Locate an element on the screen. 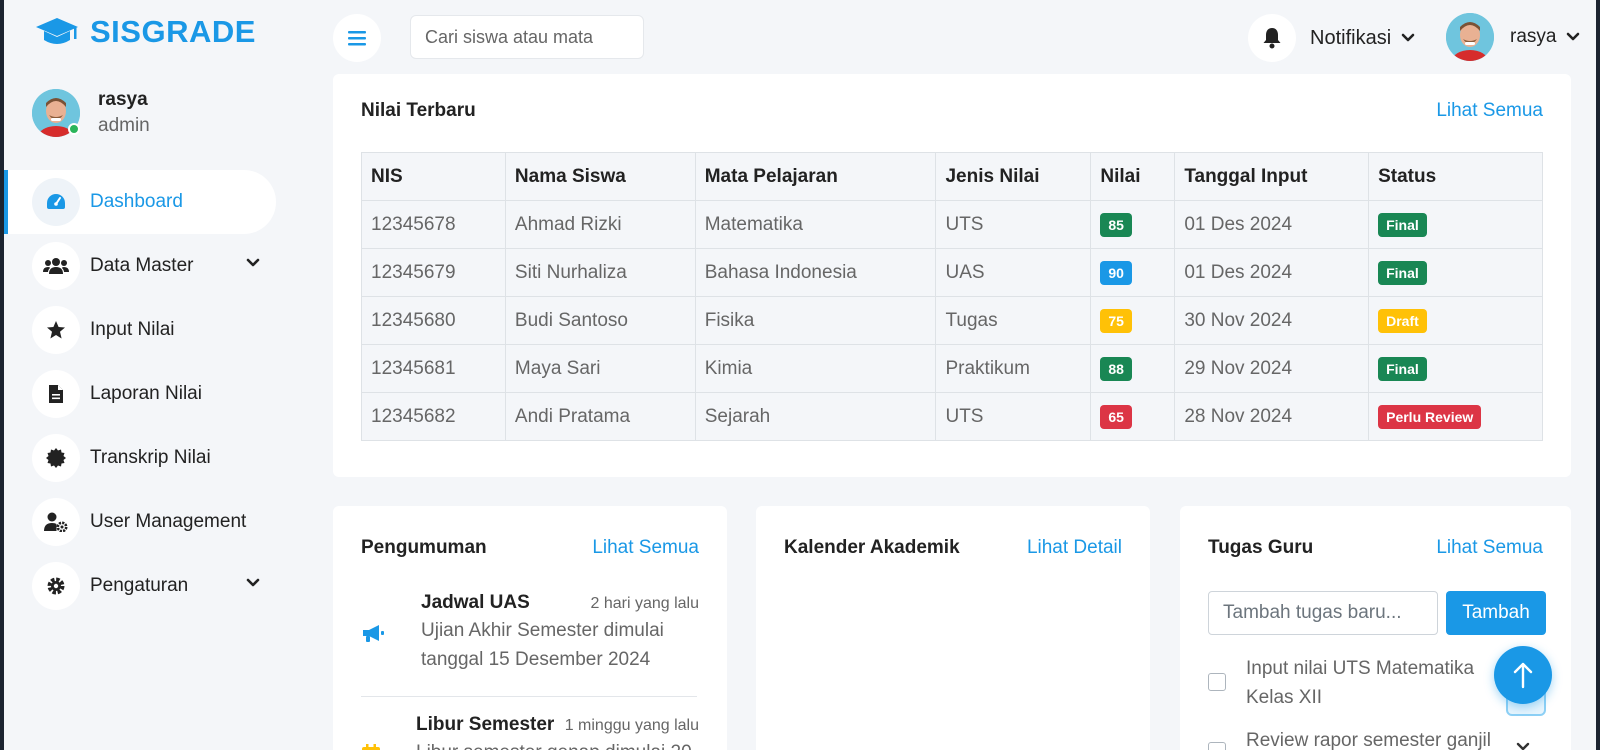  sidebar-item-pengaturan: Pengaturan is located at coordinates (154, 586).